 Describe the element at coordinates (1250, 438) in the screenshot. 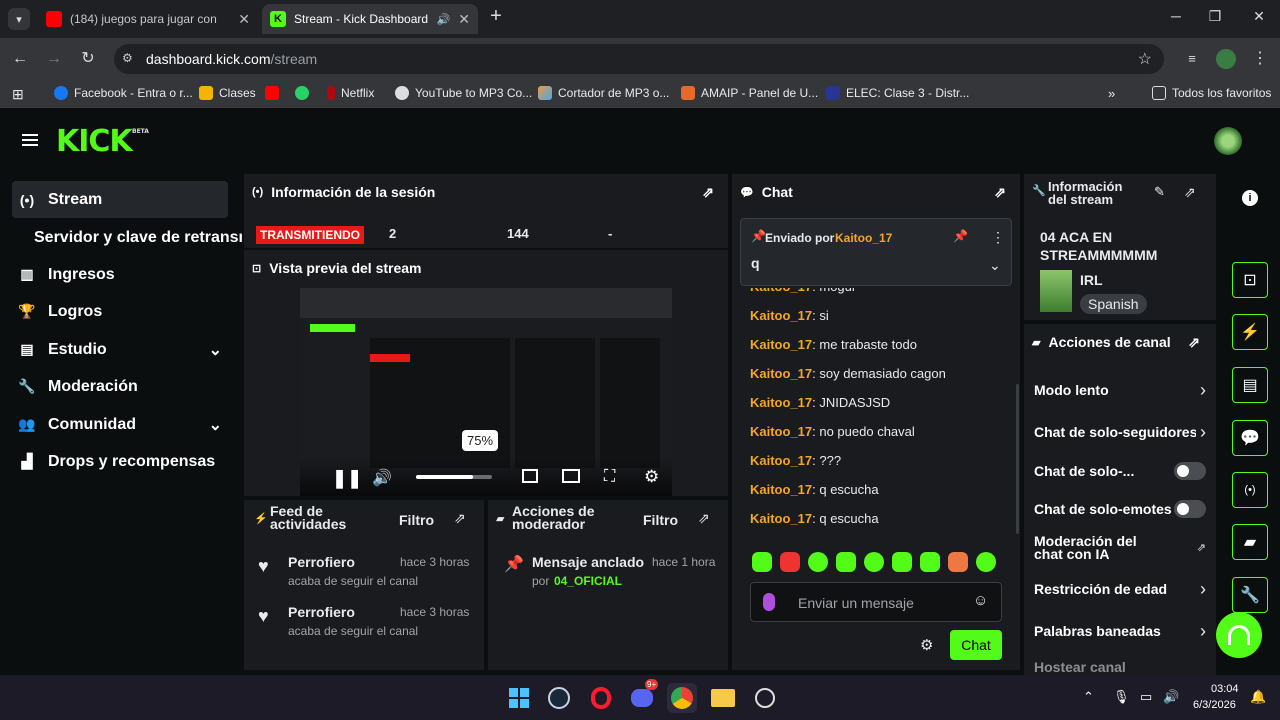

I see `rail-chat-button: 💬` at that location.